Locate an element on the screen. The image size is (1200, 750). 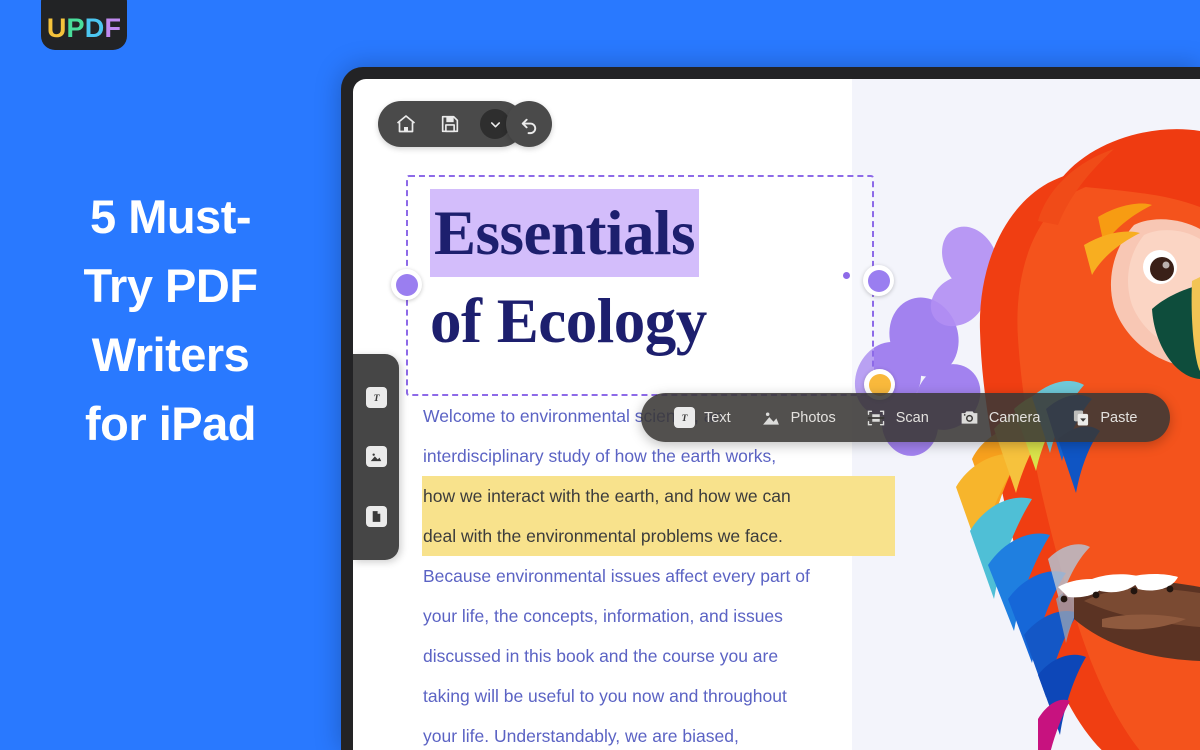
save-icon is located at coordinates (450, 124).